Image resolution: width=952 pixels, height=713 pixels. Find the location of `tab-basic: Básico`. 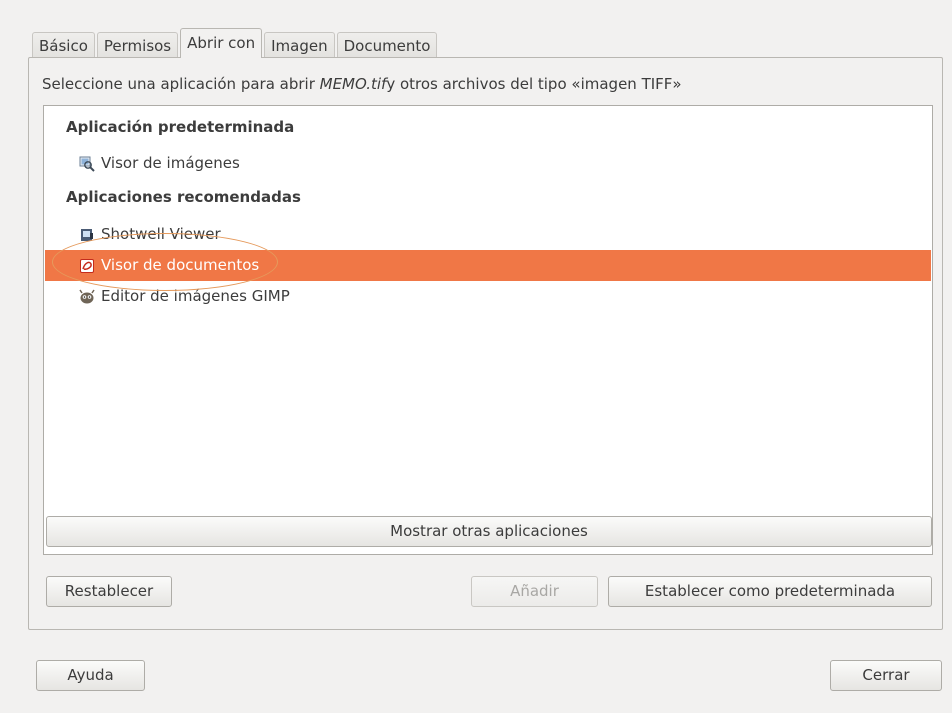

tab-basic: Básico is located at coordinates (63, 45).